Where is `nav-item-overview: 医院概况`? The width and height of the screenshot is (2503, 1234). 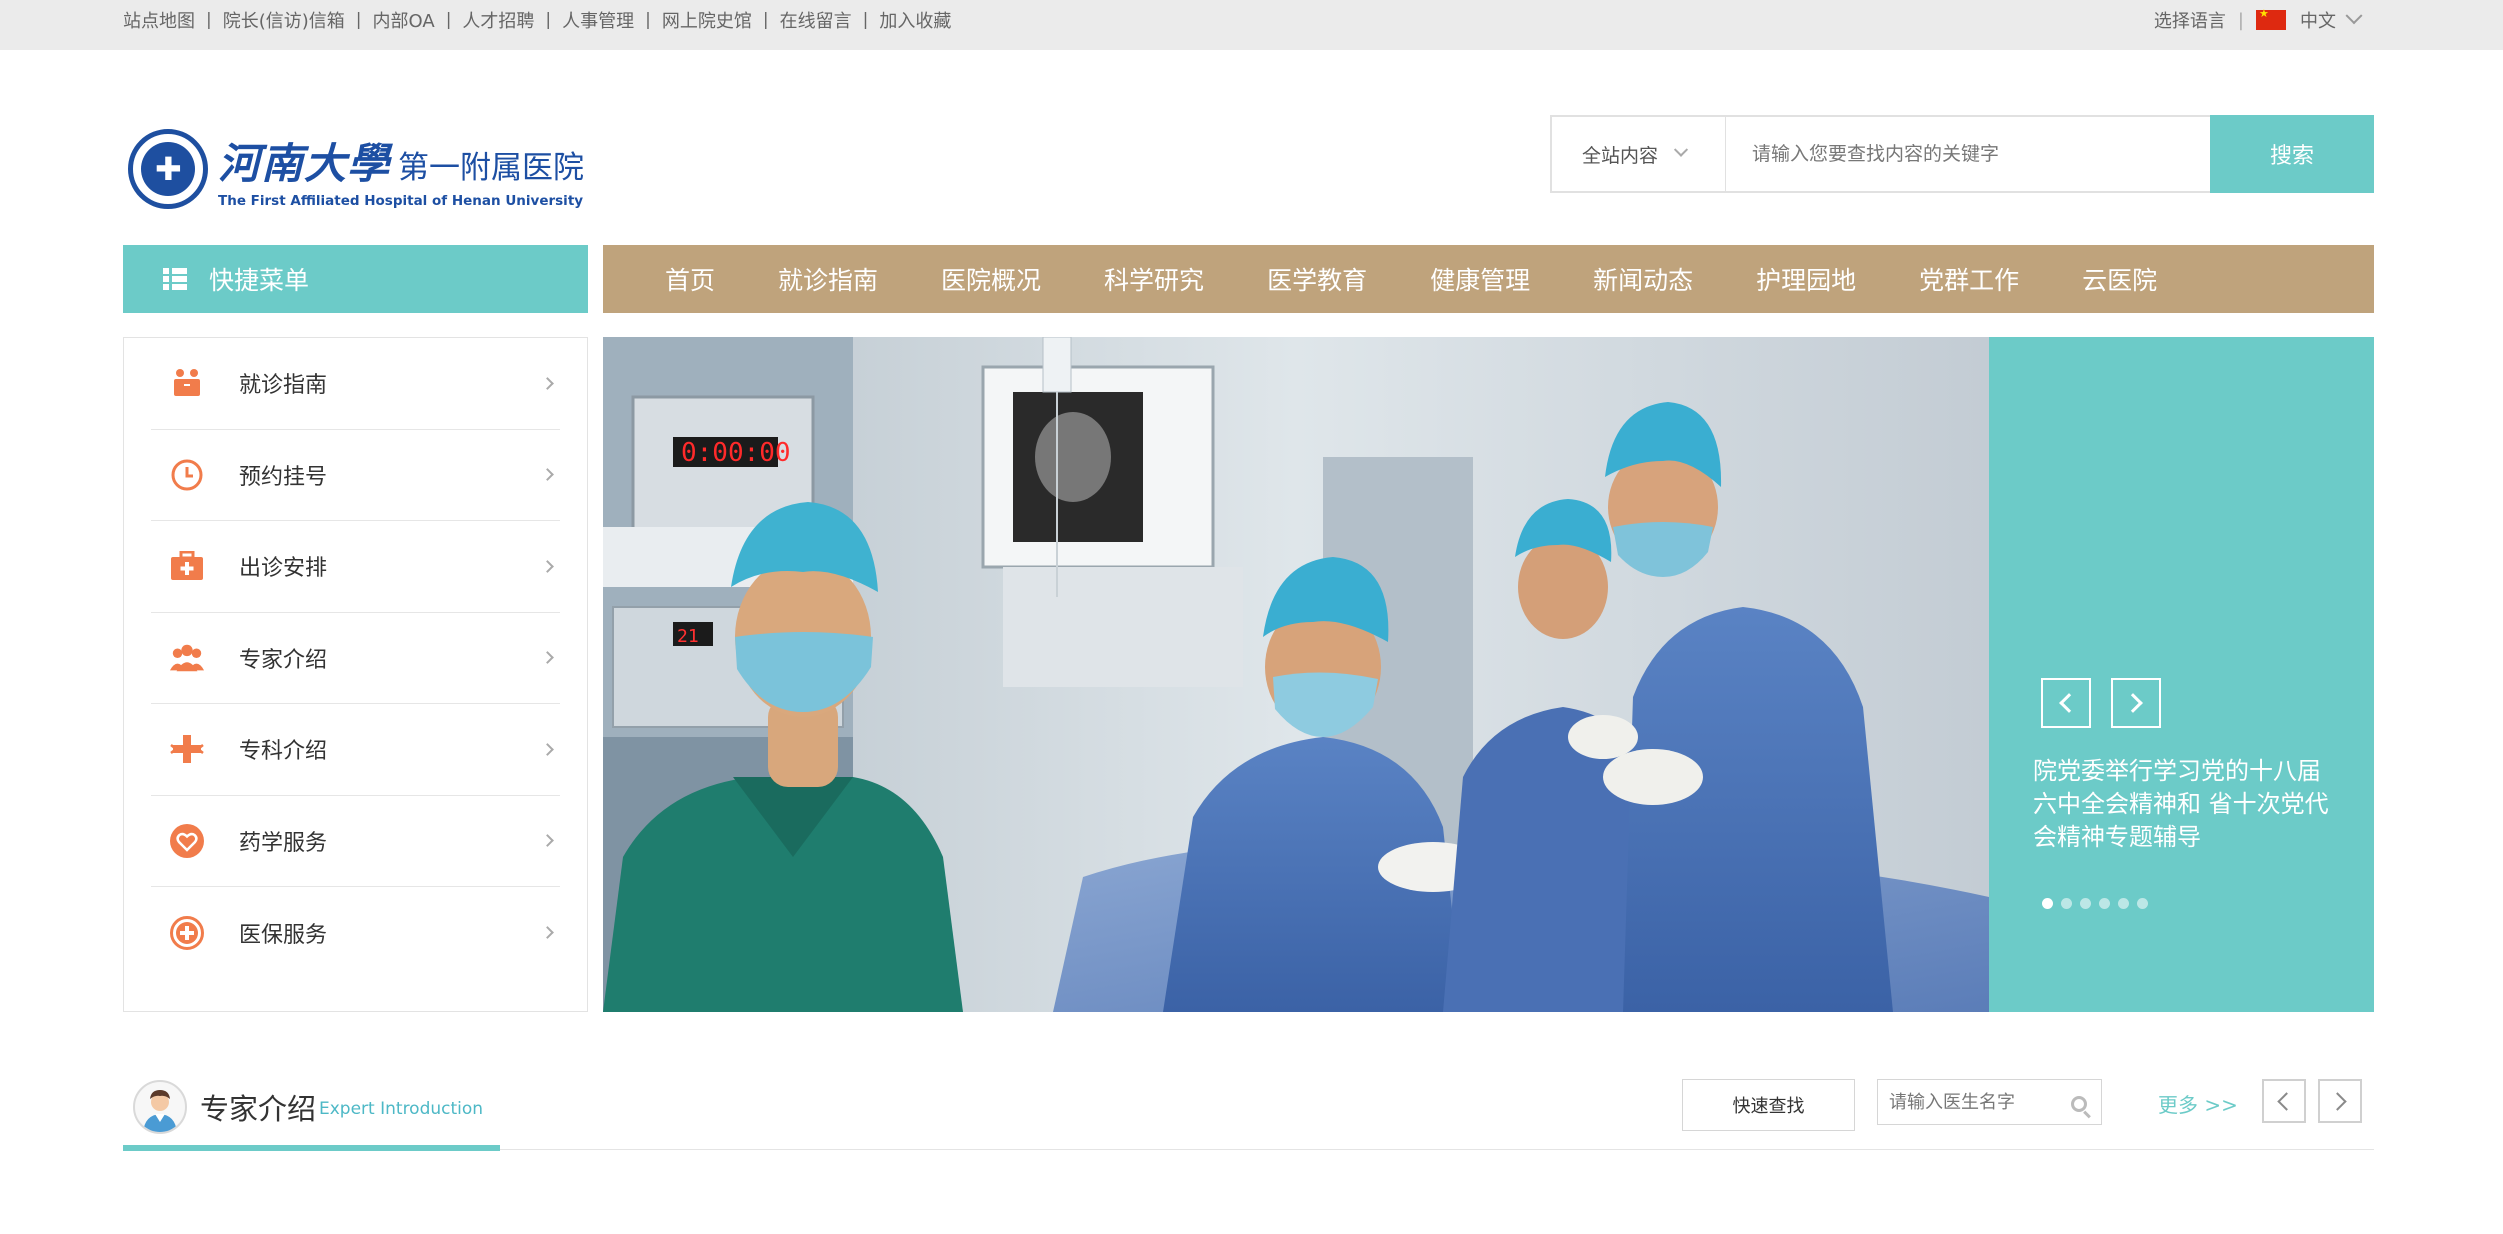 nav-item-overview: 医院概况 is located at coordinates (991, 279).